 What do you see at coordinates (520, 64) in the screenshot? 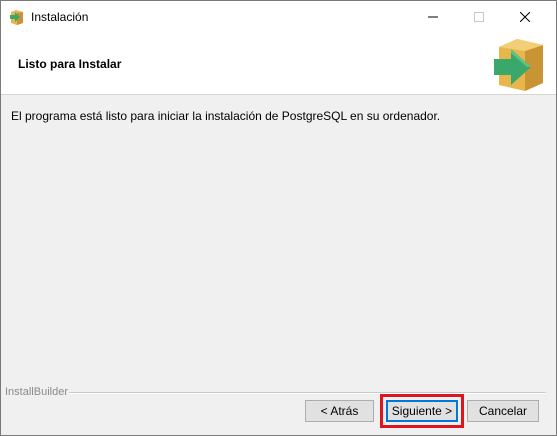
I see `installer-logo-icon` at bounding box center [520, 64].